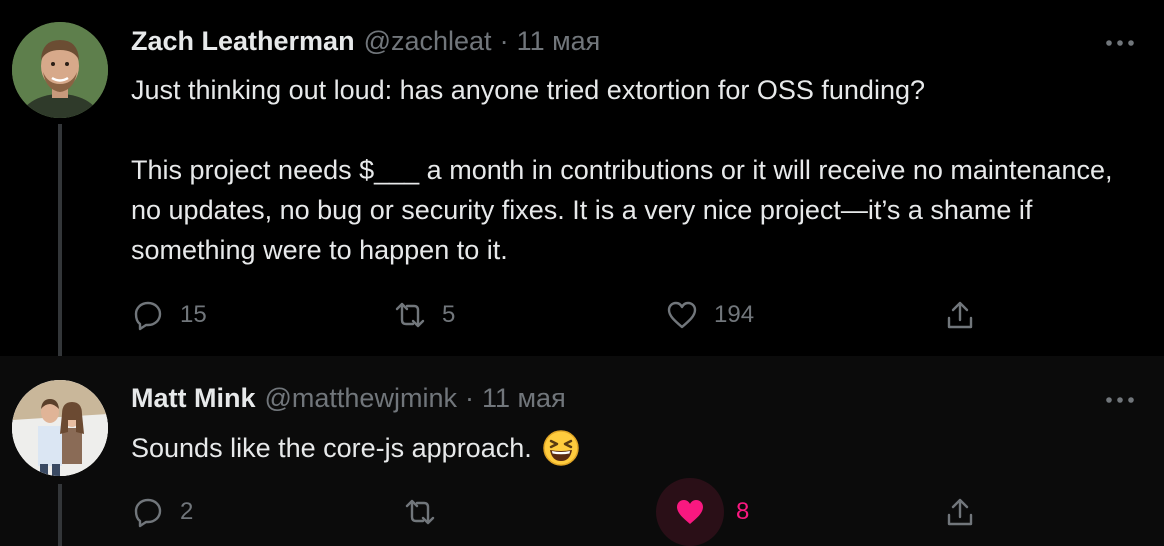 This screenshot has height=546, width=1164. I want to click on reply-button: 15, so click(167, 315).